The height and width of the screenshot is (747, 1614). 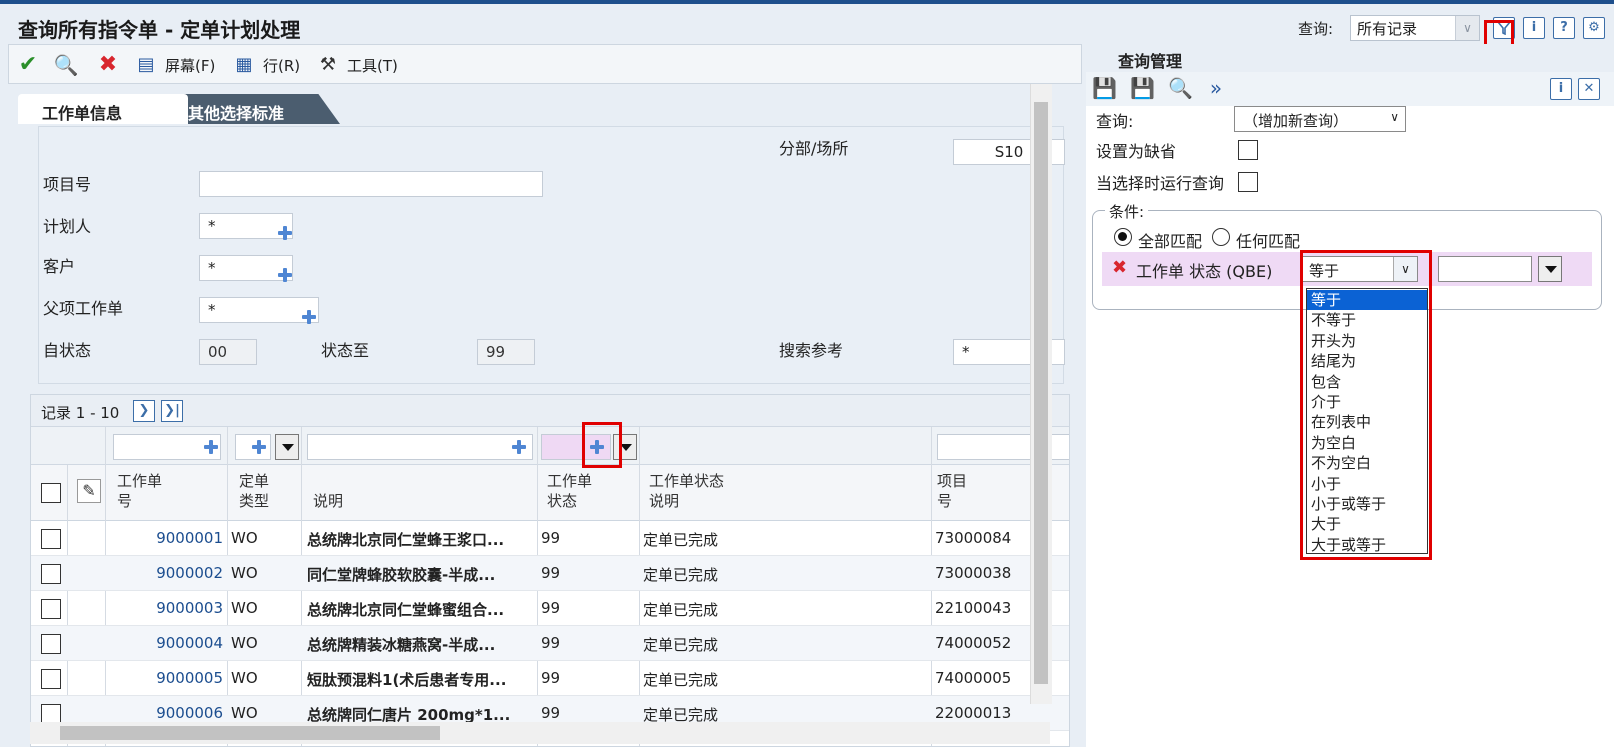 I want to click on last-page-icon: ❯|, so click(x=172, y=411).